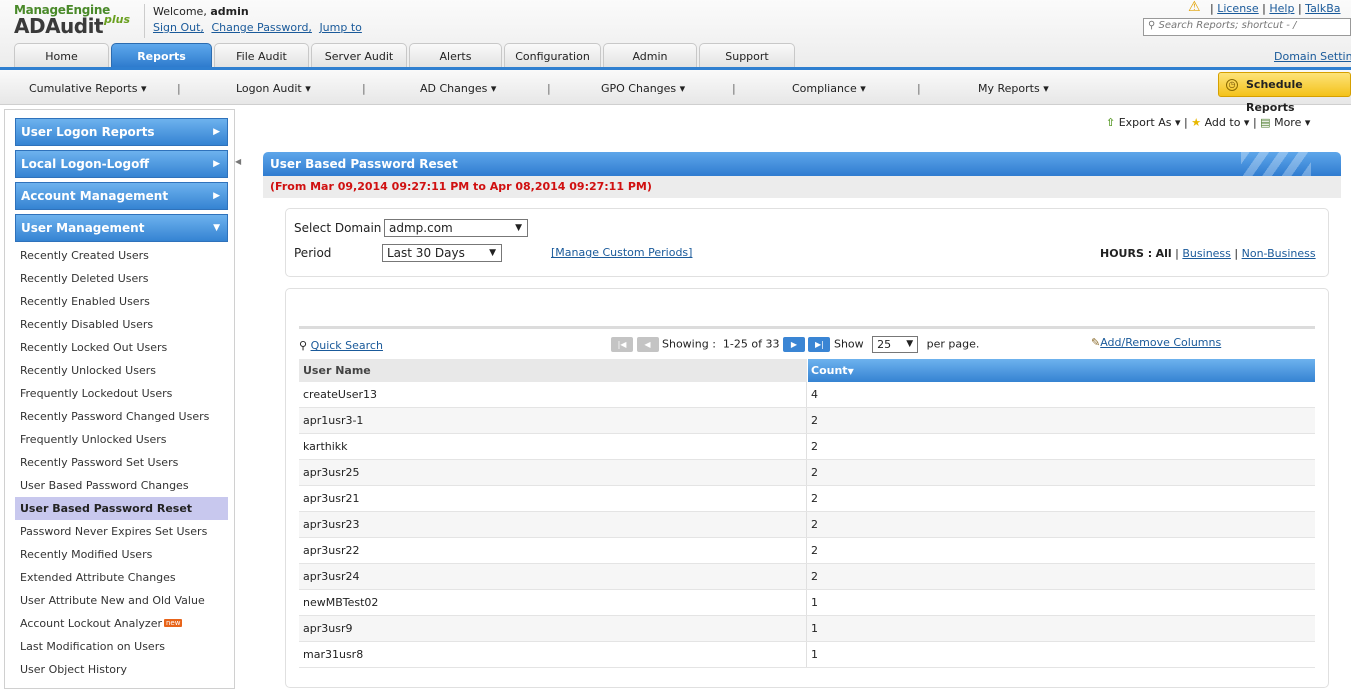 This screenshot has height=689, width=1351. Describe the element at coordinates (201, 11) in the screenshot. I see `welcome-text: Welcome, admin` at that location.